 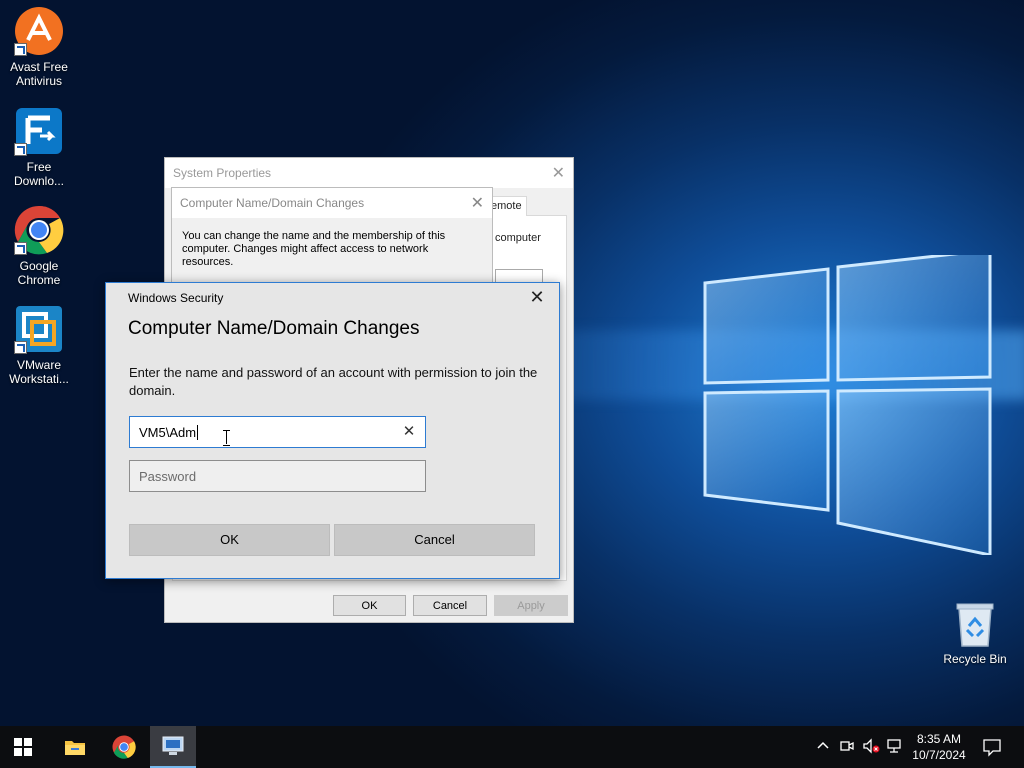 I want to click on password-placeholder: Password, so click(x=168, y=476).